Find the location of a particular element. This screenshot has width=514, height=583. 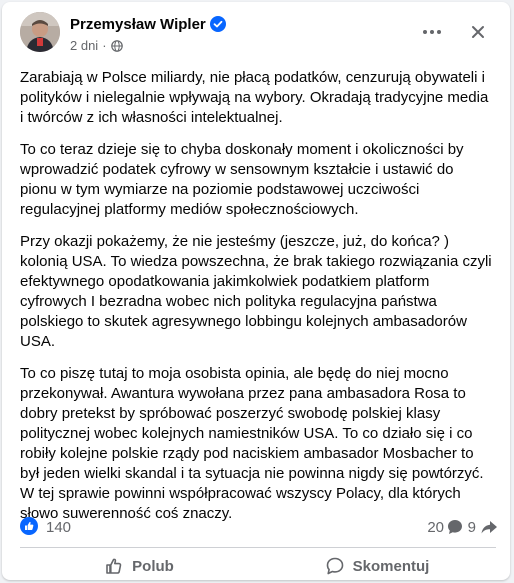

post-meta: 2 dni · is located at coordinates (96, 45).